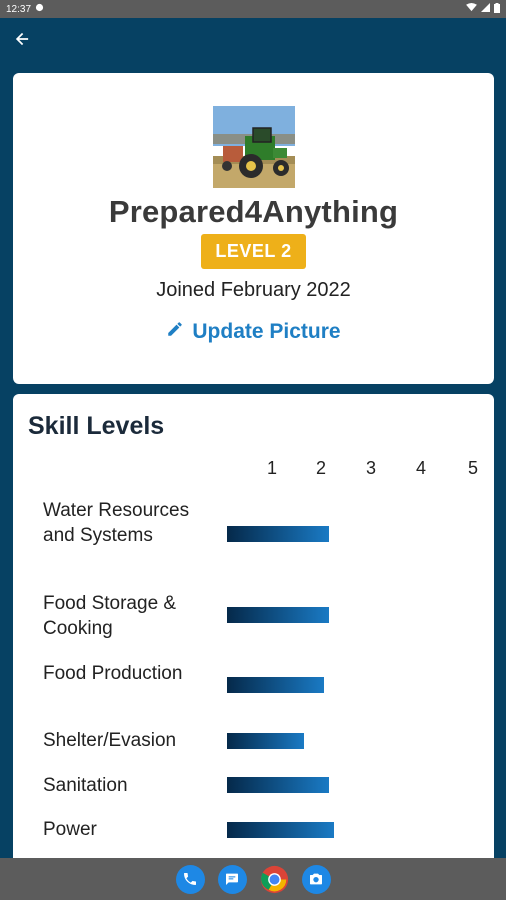  Describe the element at coordinates (39, 9) in the screenshot. I see `notification-icon` at that location.